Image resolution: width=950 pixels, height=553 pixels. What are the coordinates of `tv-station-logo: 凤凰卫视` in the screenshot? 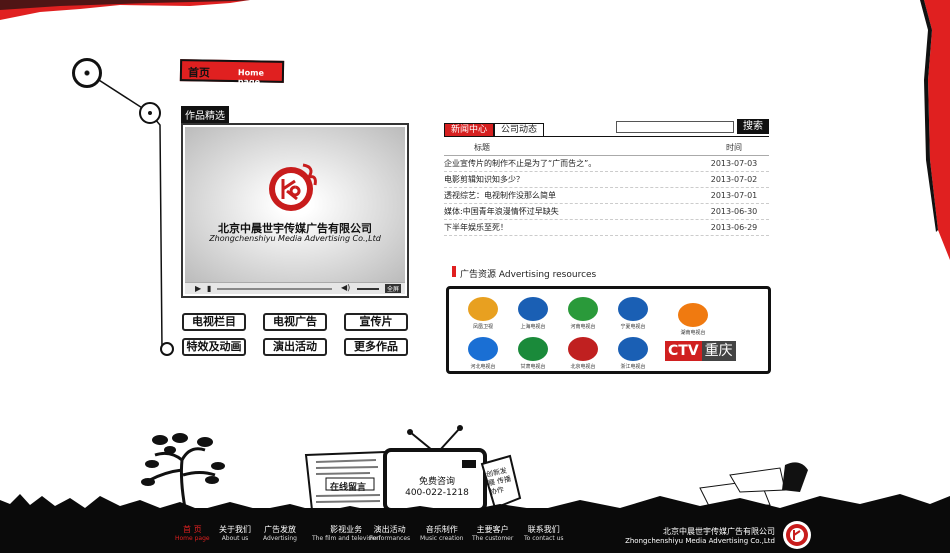 It's located at (483, 313).